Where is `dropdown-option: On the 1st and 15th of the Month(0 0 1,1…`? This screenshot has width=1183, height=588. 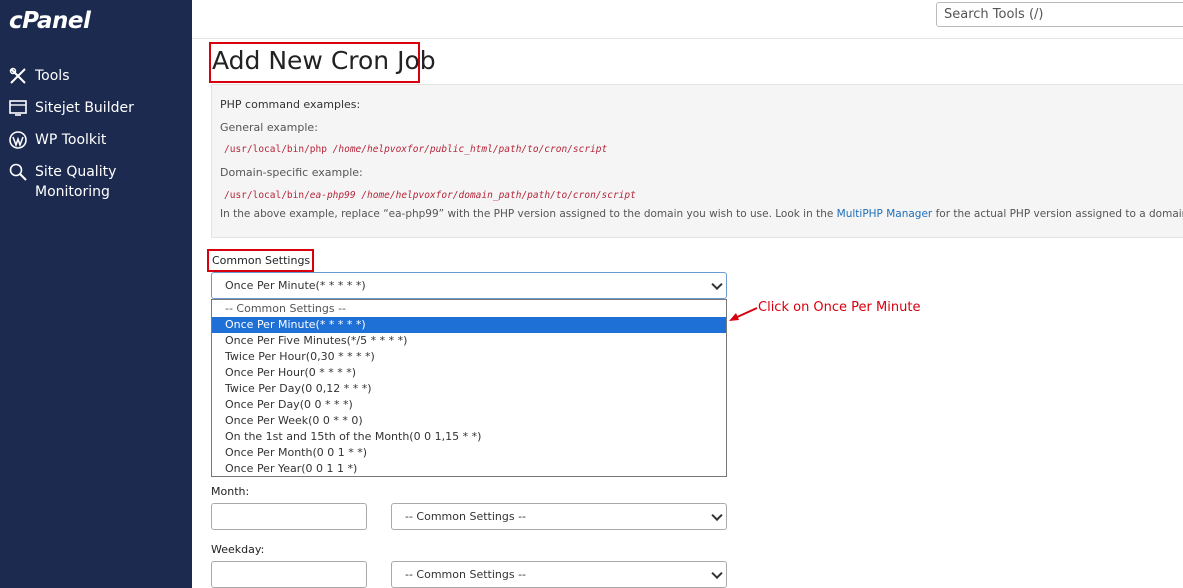
dropdown-option: On the 1st and 15th of the Month(0 0 1,1… is located at coordinates (469, 437).